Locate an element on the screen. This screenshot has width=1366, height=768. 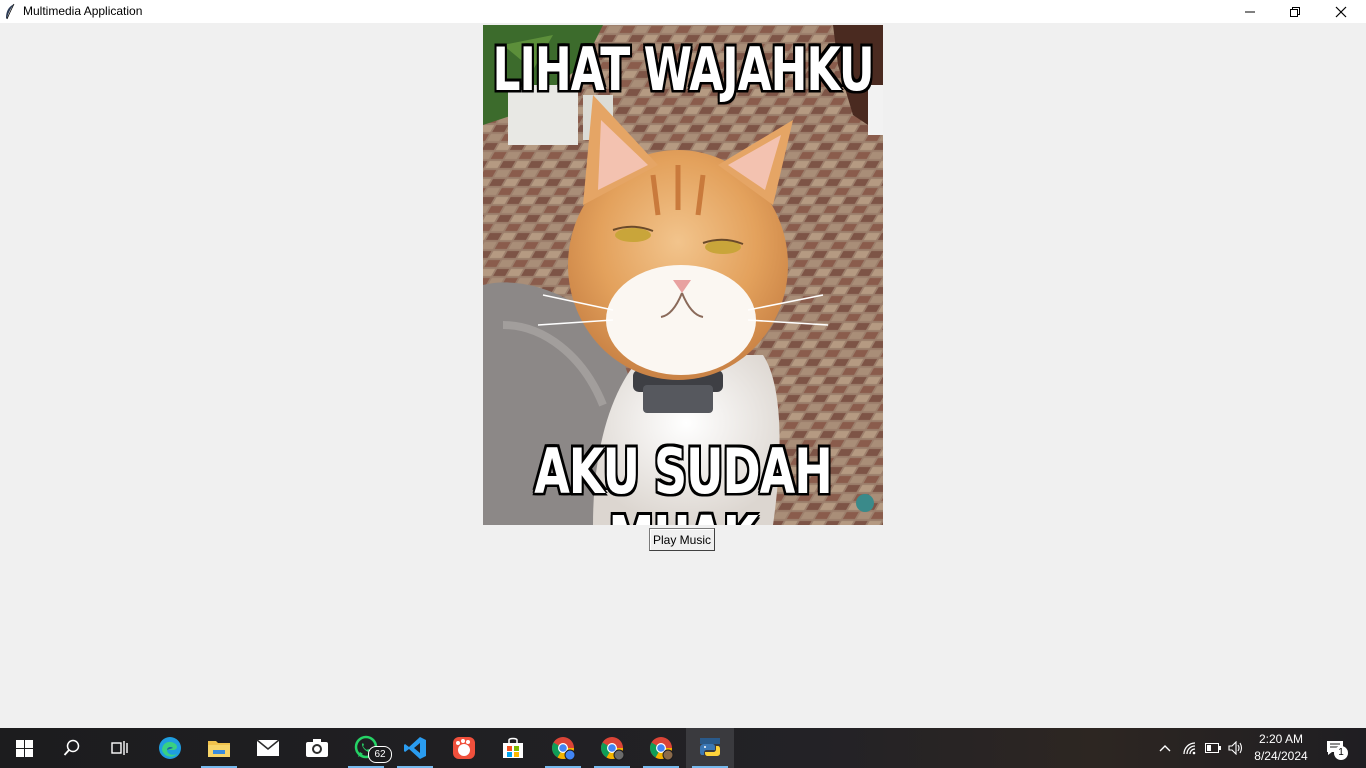
show-hidden-icons-button is located at coordinates (1165, 748).